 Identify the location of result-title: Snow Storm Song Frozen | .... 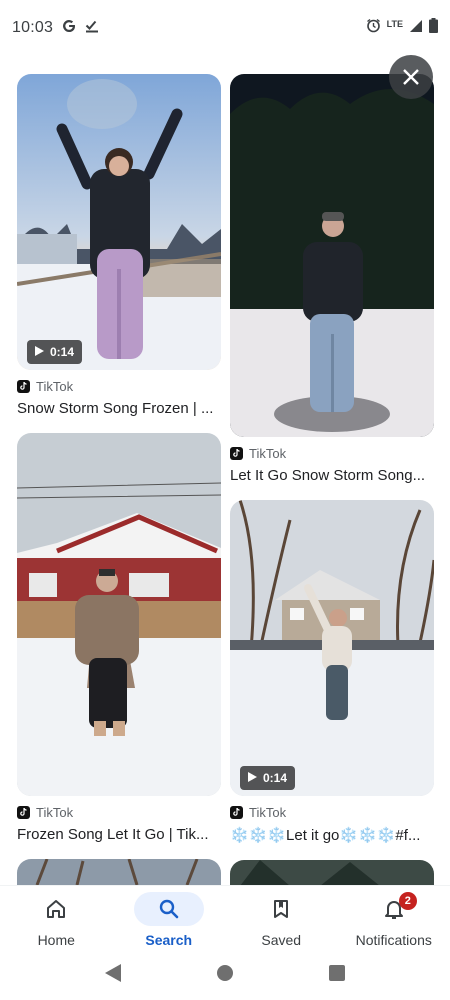
(119, 408).